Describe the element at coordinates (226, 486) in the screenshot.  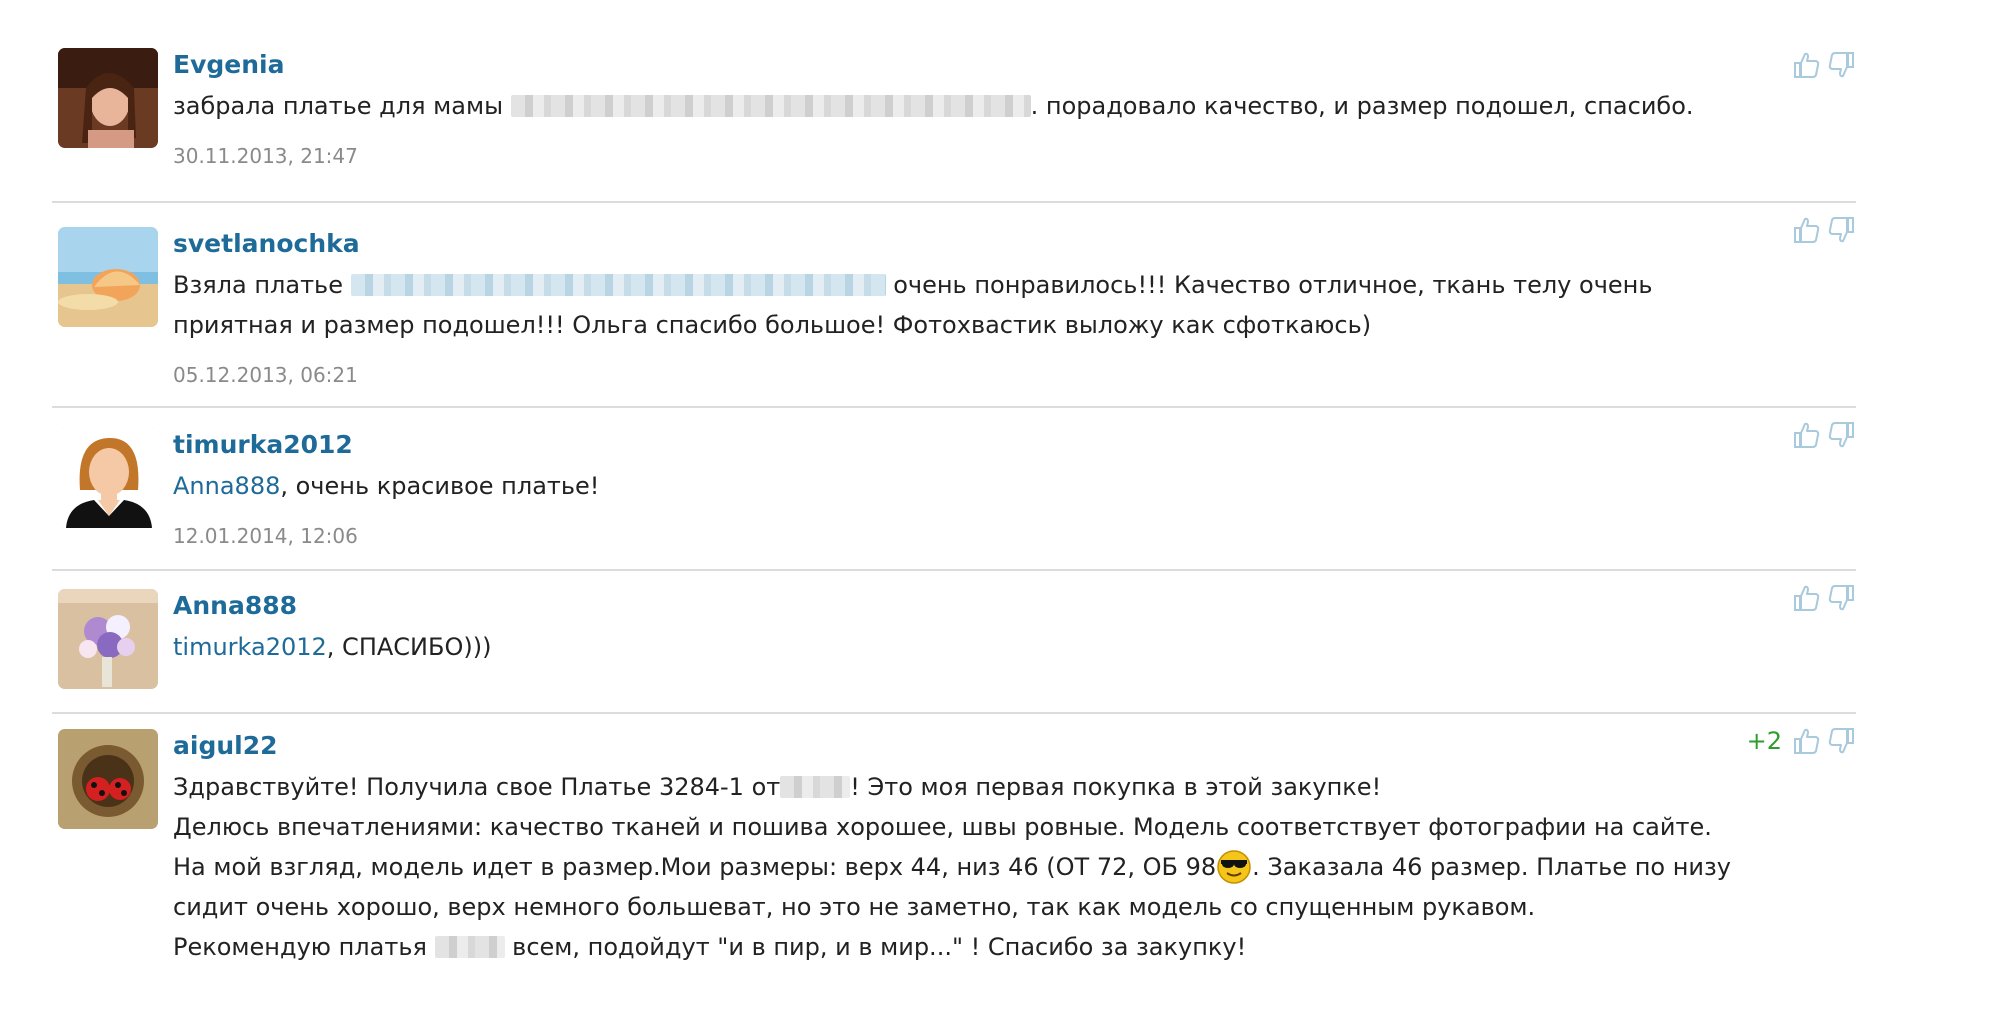
I see `mention-link: Anna888` at that location.